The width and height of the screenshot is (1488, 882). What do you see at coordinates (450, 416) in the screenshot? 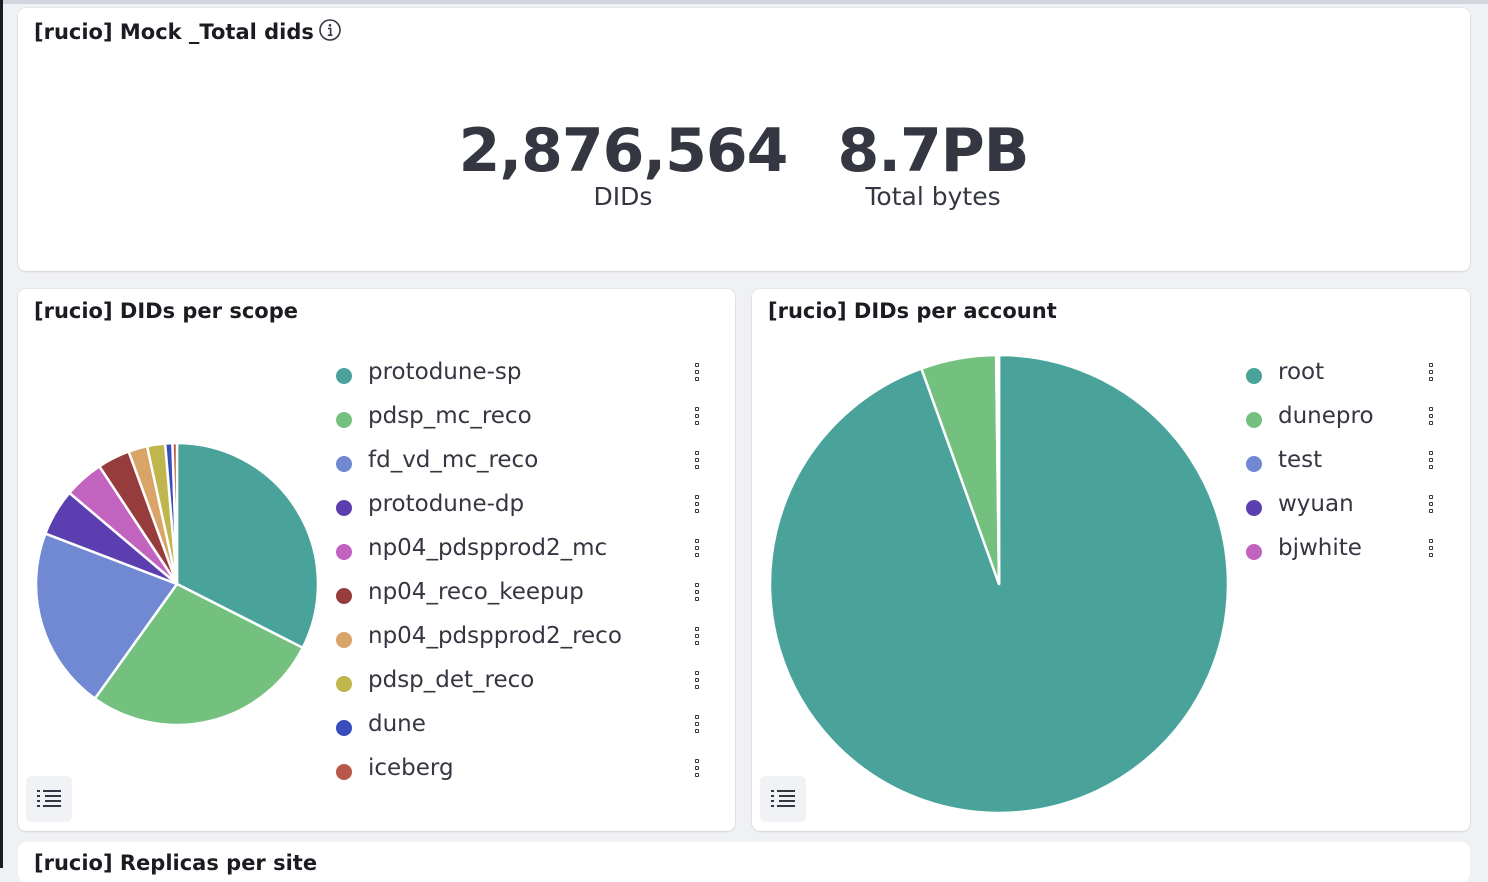
I see `legend-label: pdsp_mc_reco` at bounding box center [450, 416].